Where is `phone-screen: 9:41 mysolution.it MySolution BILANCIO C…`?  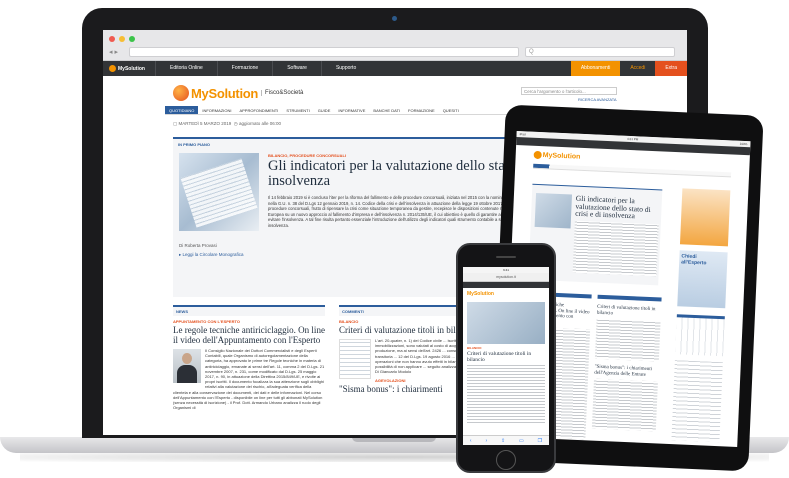 phone-screen: 9:41 mysolution.it MySolution BILANCIO C… is located at coordinates (506, 356).